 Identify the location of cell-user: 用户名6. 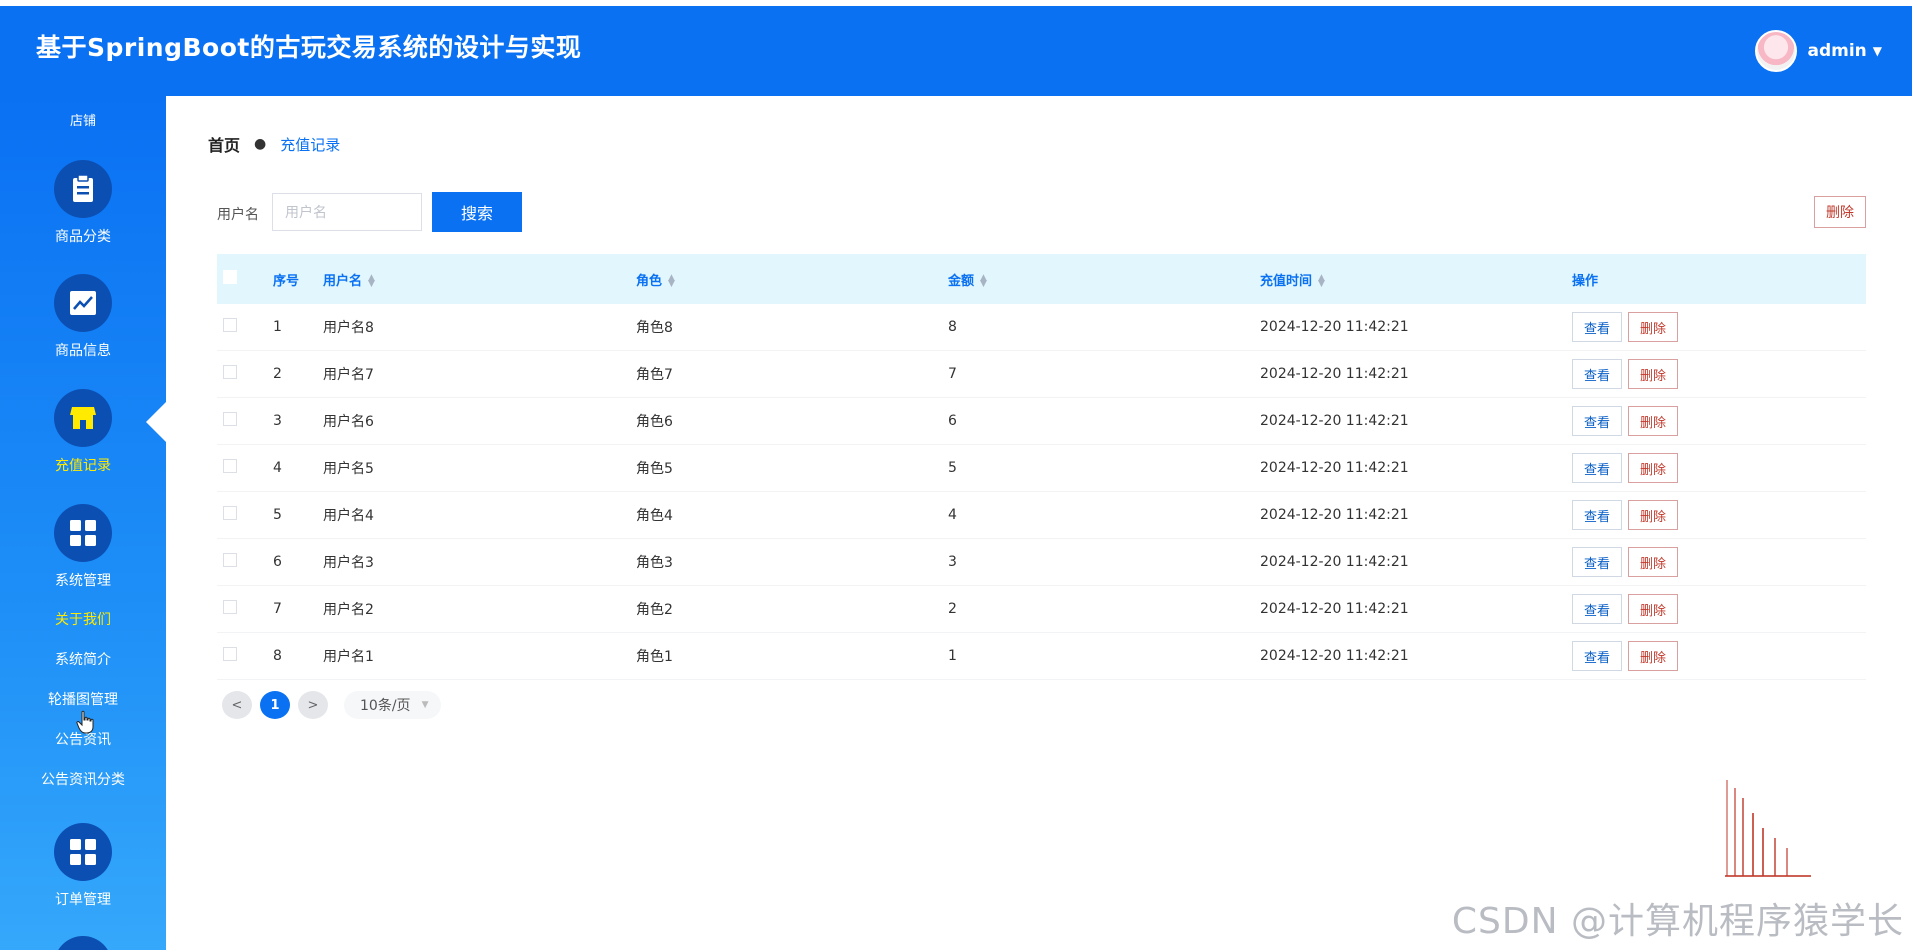
(348, 422).